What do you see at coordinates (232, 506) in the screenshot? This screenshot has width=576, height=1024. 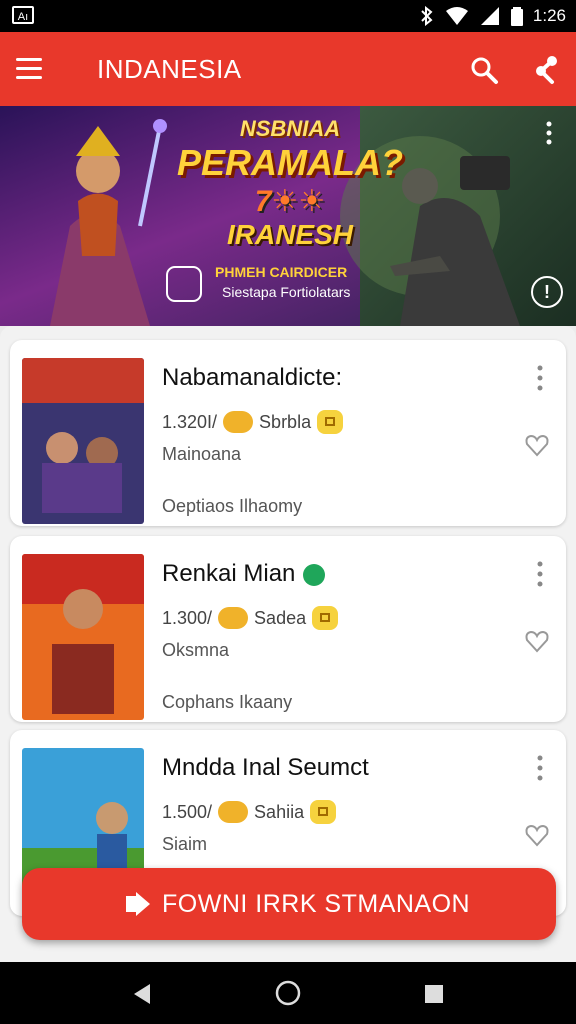 I see `game-options: Oeptiaos Ilhaomy` at bounding box center [232, 506].